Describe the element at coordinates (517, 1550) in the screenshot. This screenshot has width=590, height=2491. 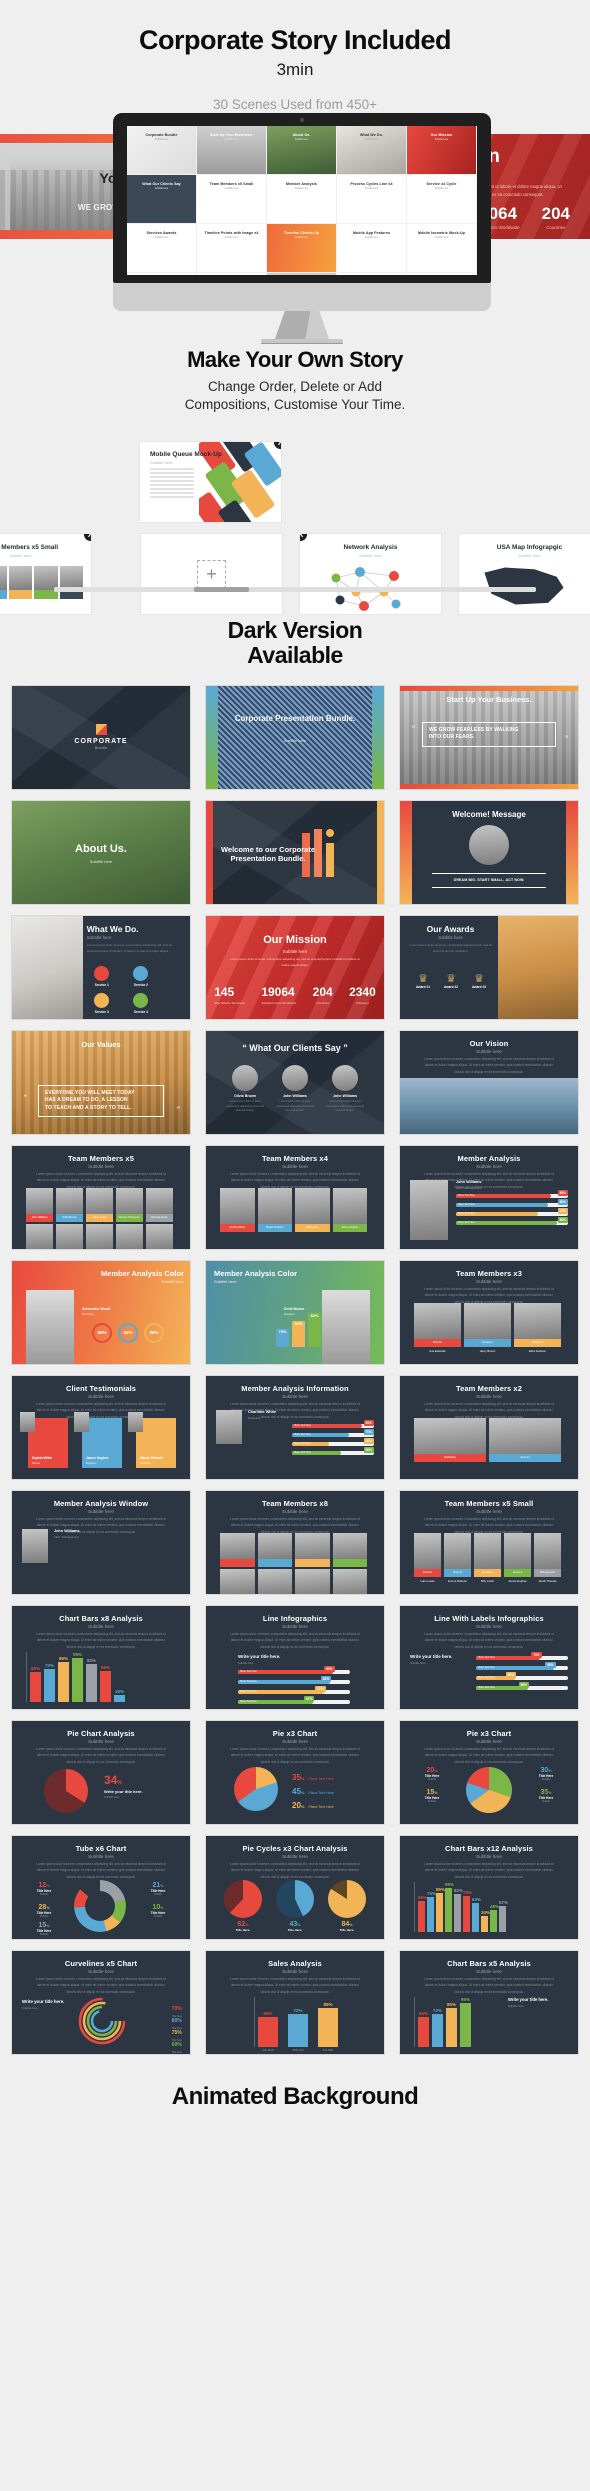
I see `avatar` at that location.